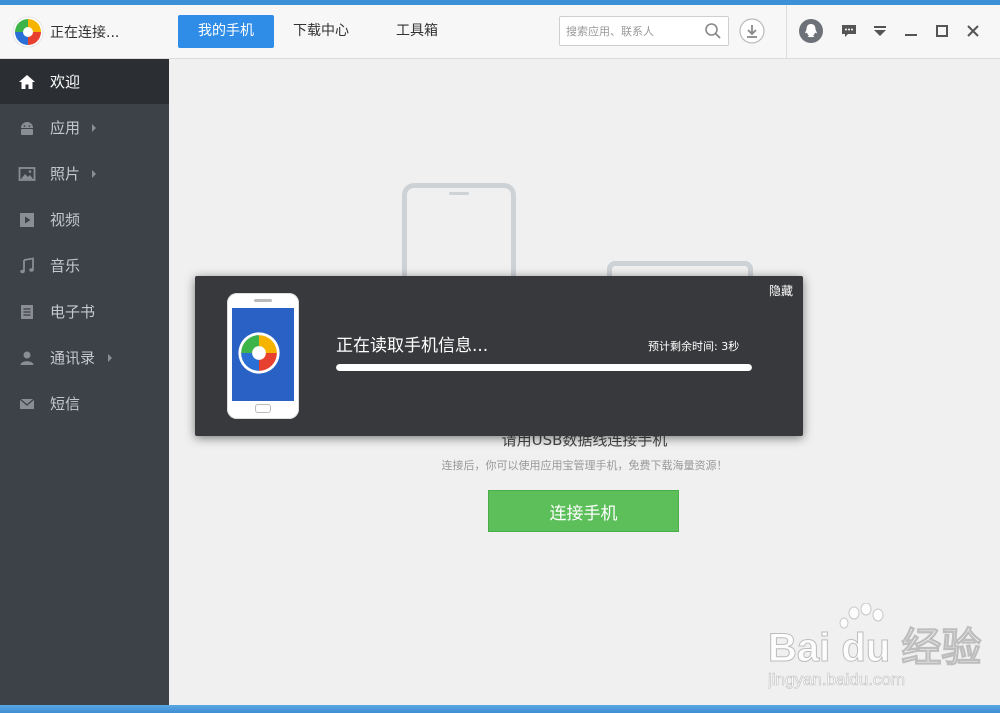  Describe the element at coordinates (321, 31) in the screenshot. I see `tab-download-center: 下载中心` at that location.